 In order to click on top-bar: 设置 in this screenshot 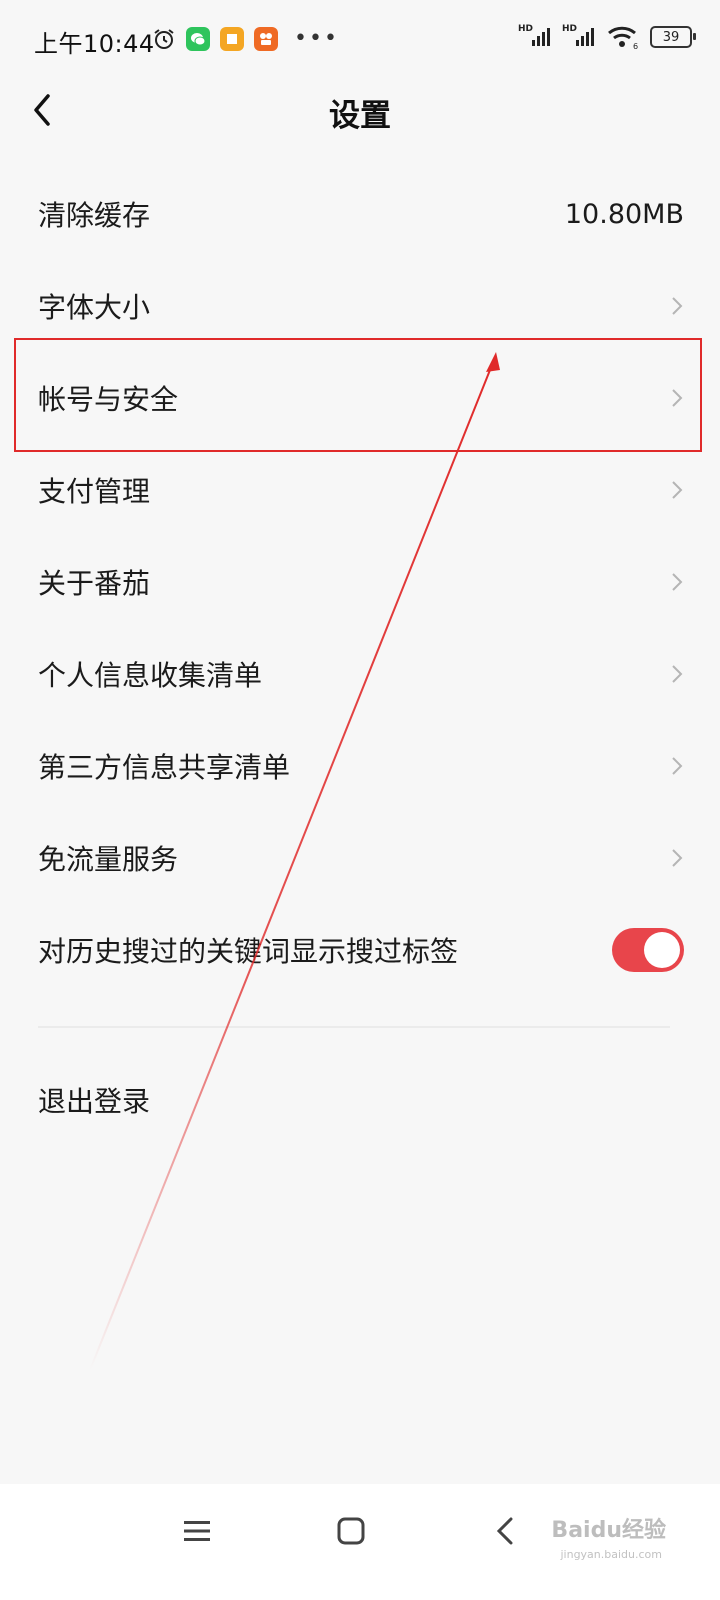, I will do `click(360, 110)`.